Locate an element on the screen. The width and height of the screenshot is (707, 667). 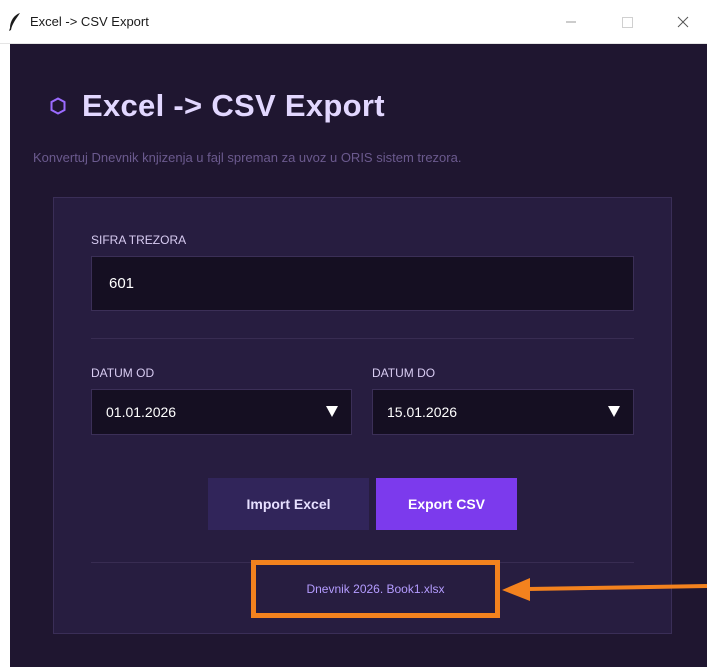
sifra-trezora-value: 601 is located at coordinates (122, 283).